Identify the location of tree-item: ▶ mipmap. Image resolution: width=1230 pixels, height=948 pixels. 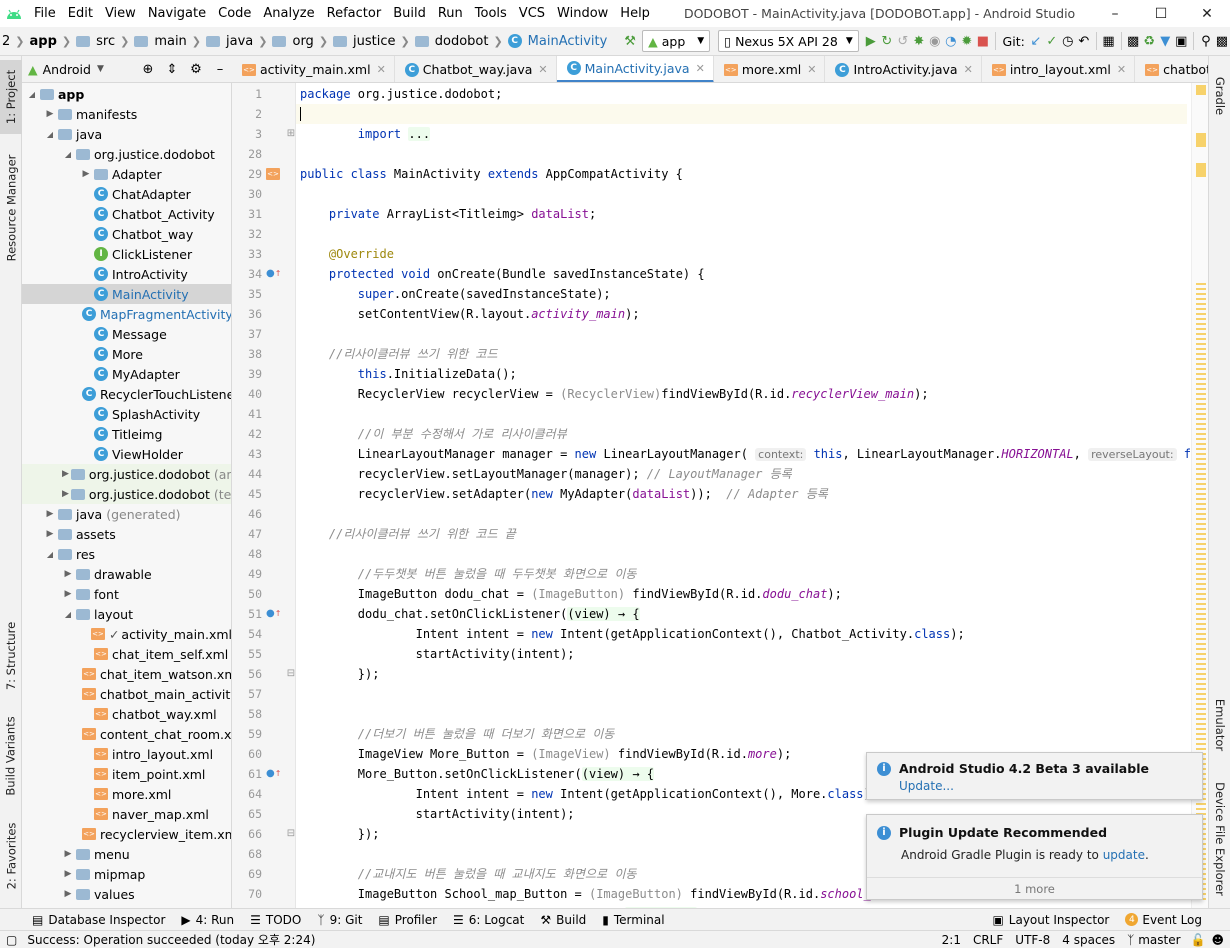
(126, 874).